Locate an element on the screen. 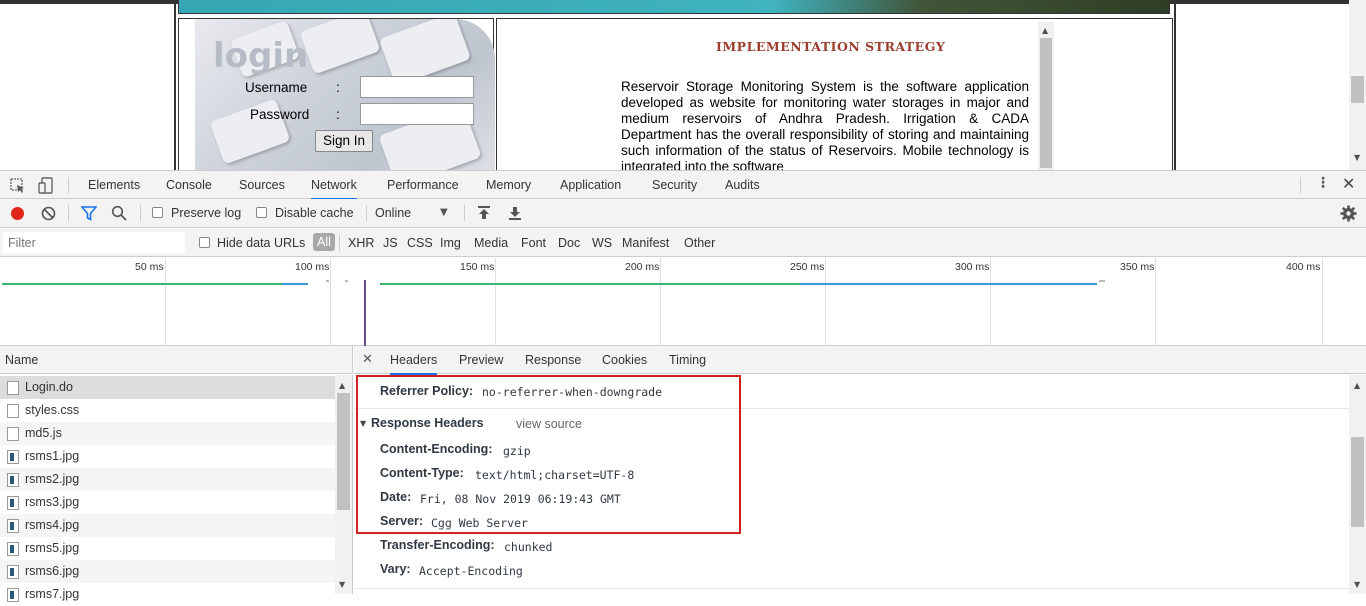 This screenshot has width=1366, height=606. request-row: rsms4.jpg is located at coordinates (167, 525).